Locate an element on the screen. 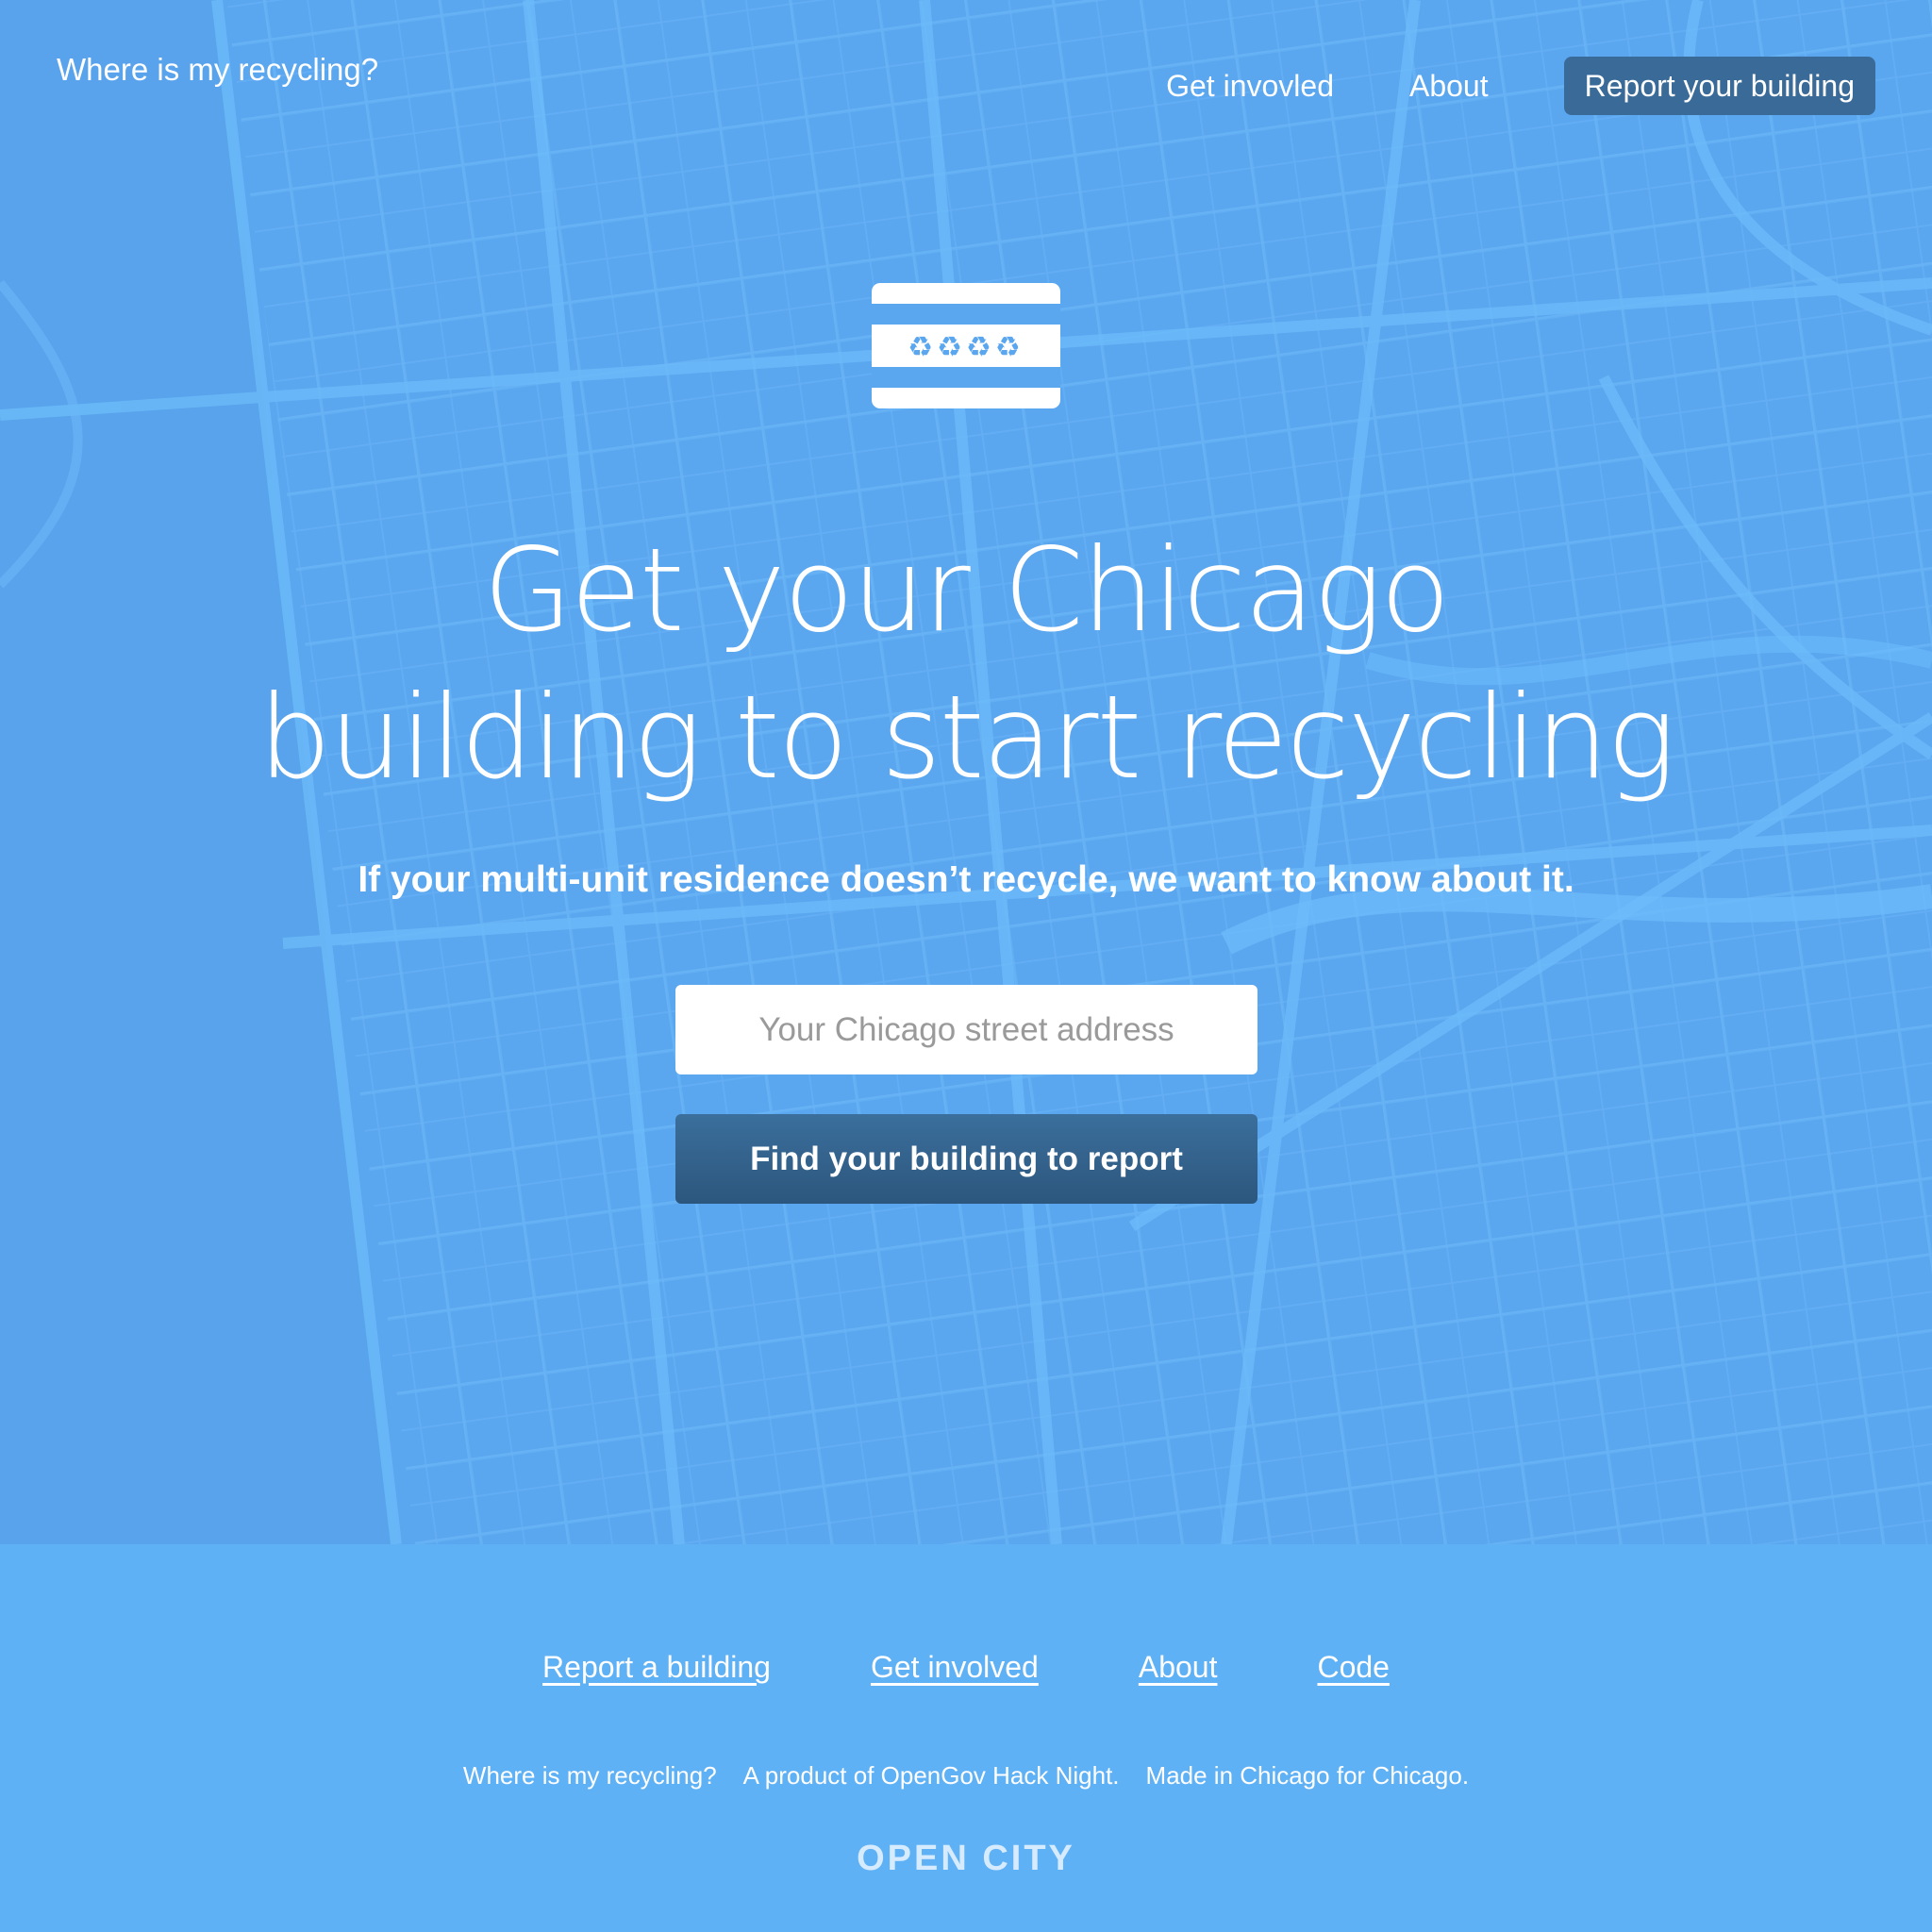  brand-logo-link: Where is my recycling? is located at coordinates (217, 69).